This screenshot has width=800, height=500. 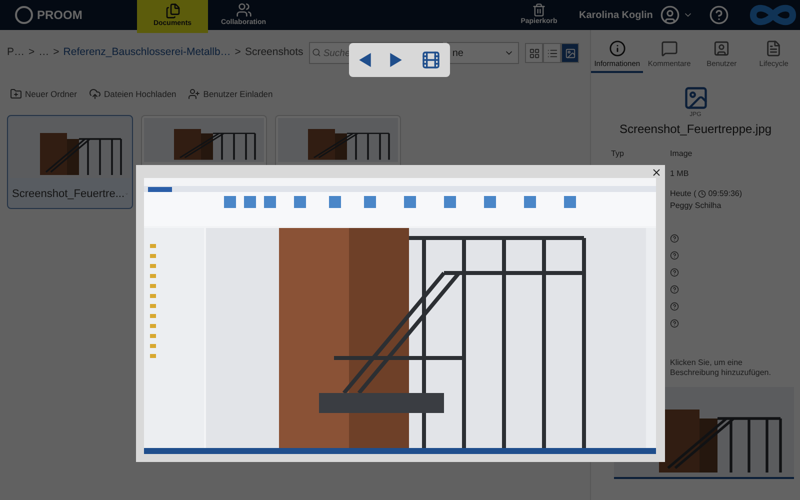 What do you see at coordinates (43, 94) in the screenshot?
I see `toolbar-button: Neuer Ordner` at bounding box center [43, 94].